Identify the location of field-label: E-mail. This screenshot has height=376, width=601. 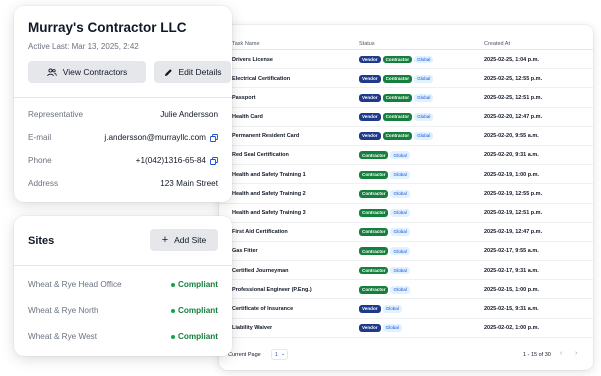
(40, 137).